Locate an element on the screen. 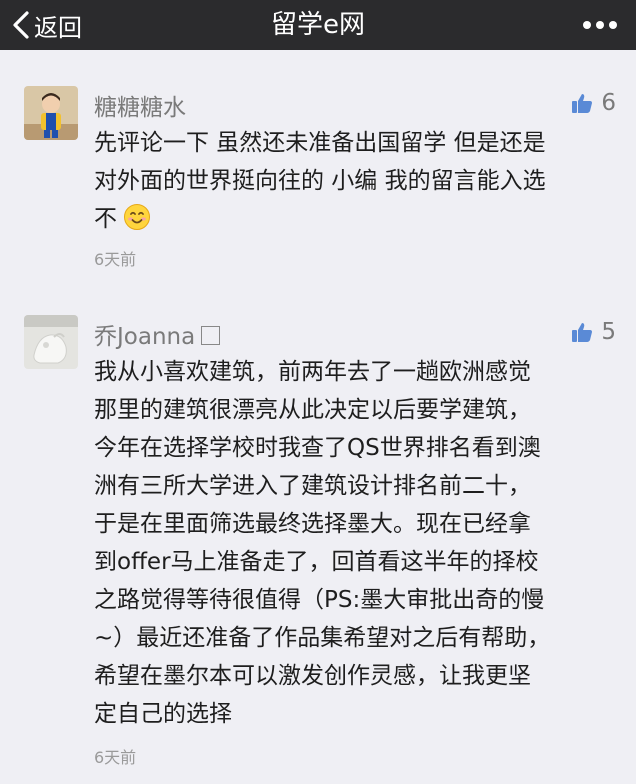 This screenshot has width=636, height=784. comment-line: ~）最近还准备了作品集希望对之后有帮助， is located at coordinates (322, 638).